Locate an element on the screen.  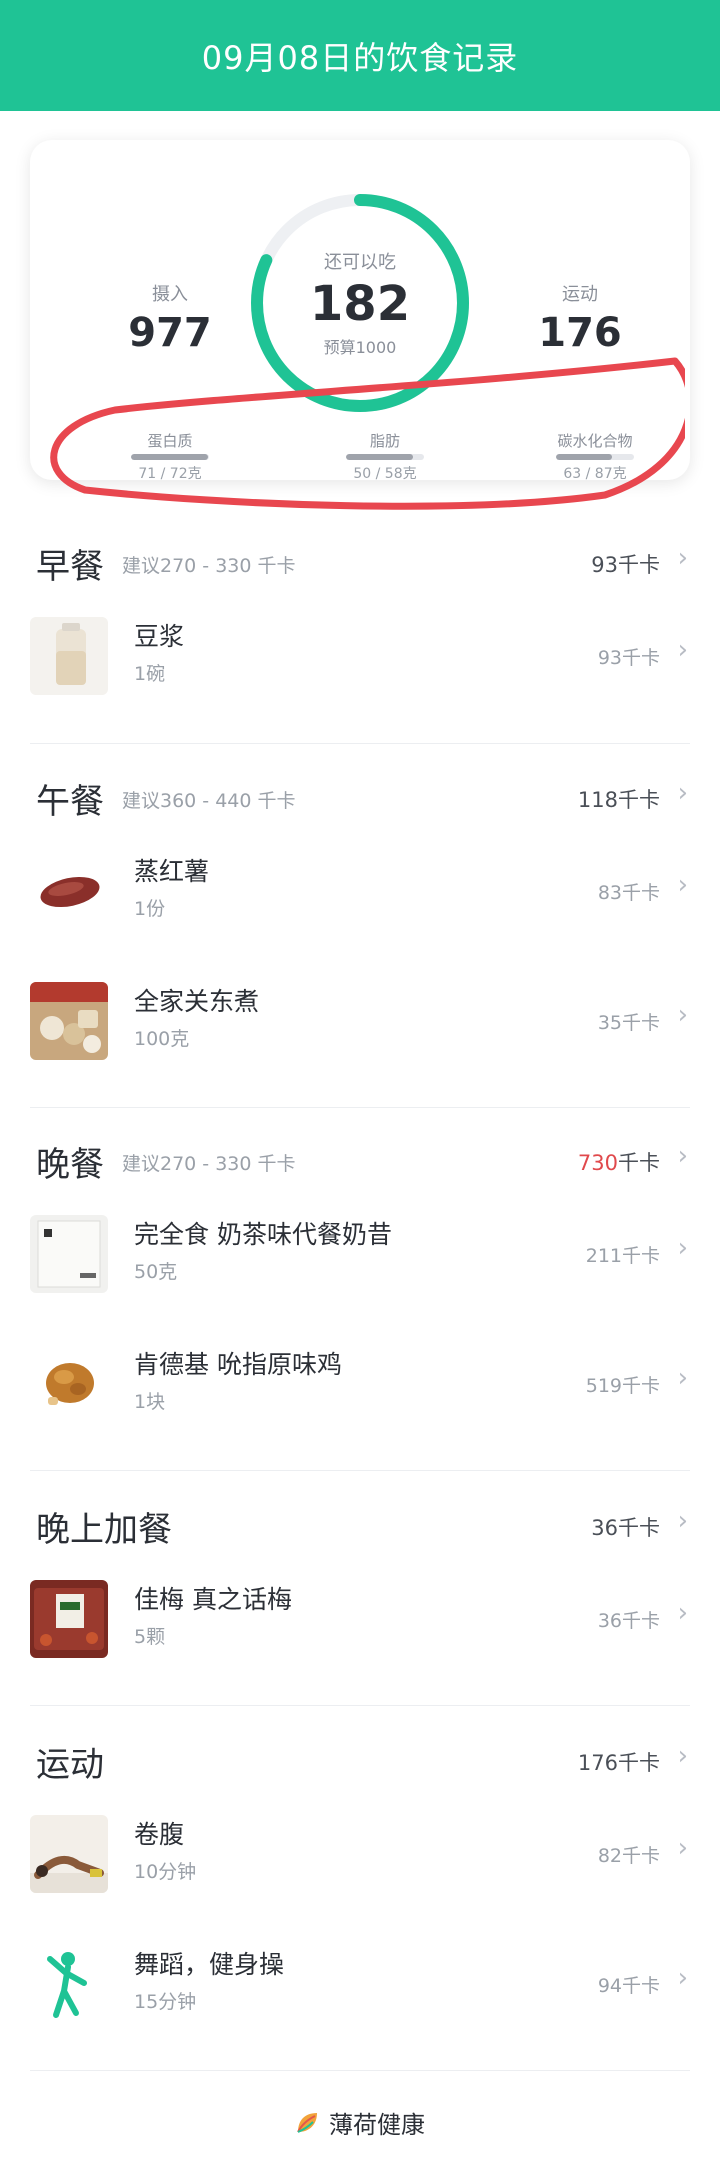
brand-logo: 薄荷健康 is located at coordinates (360, 2122).